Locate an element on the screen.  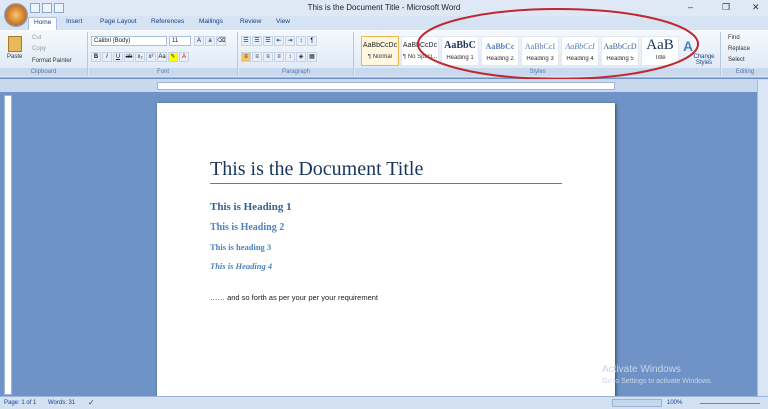
style-heading-3: AaBbCcI Heading 3 is located at coordinates (540, 51).